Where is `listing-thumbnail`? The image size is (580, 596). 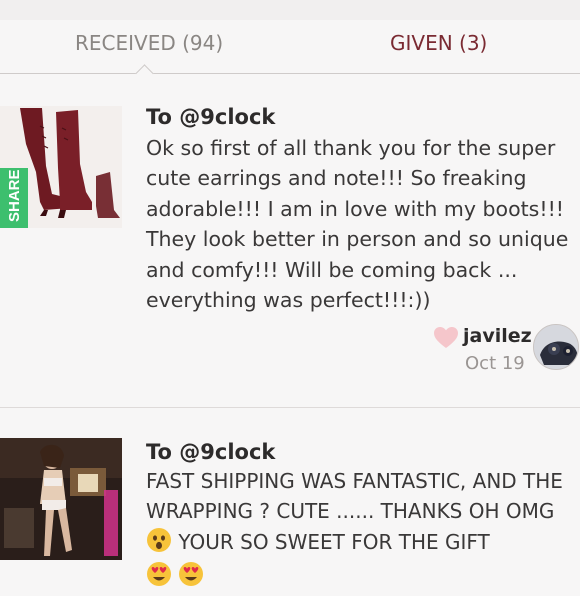 listing-thumbnail is located at coordinates (61, 499).